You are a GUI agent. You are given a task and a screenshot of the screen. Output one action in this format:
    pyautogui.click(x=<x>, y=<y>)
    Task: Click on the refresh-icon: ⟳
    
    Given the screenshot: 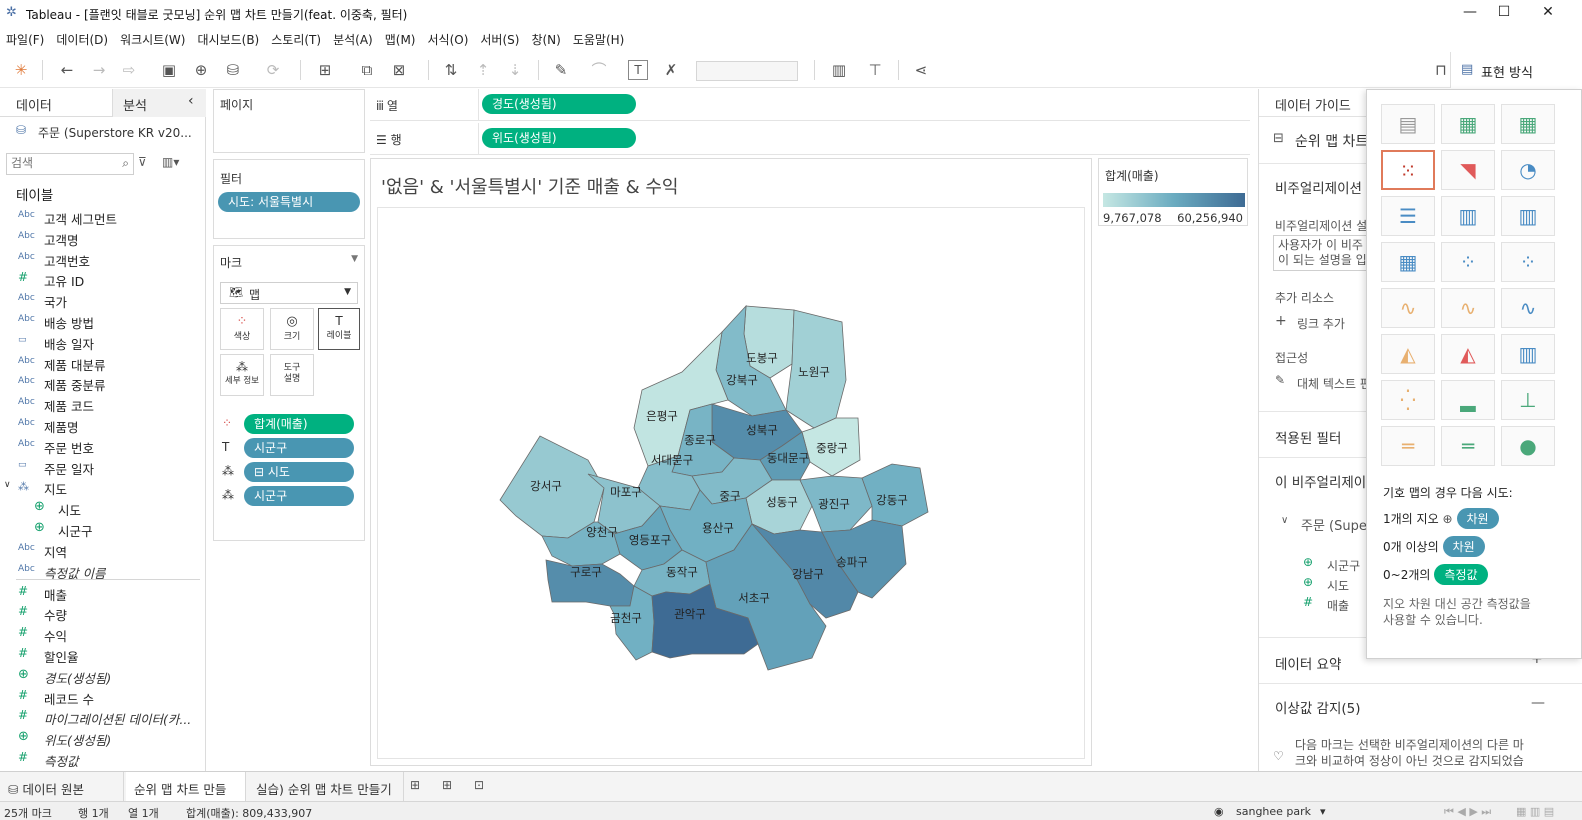 What is the action you would take?
    pyautogui.click(x=273, y=70)
    